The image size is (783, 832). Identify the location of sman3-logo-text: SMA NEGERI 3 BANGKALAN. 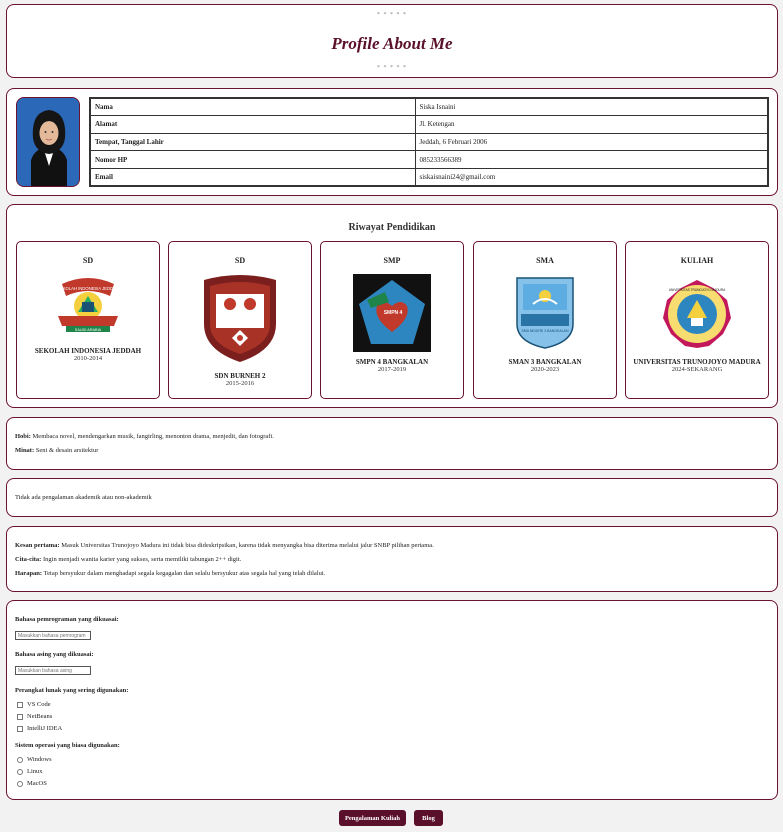
(545, 331).